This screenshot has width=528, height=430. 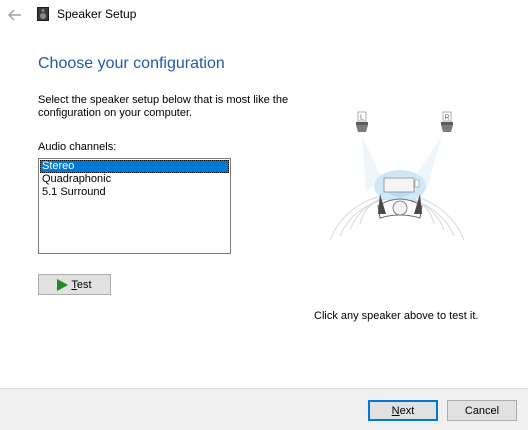 I want to click on right-speaker-label: R, so click(x=446, y=118).